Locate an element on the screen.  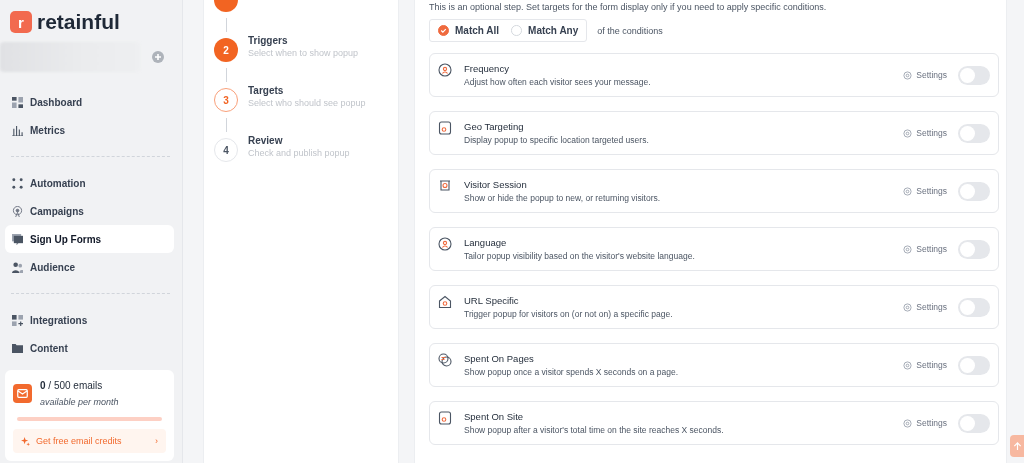
step-title: Triggers is located at coordinates (268, 40).